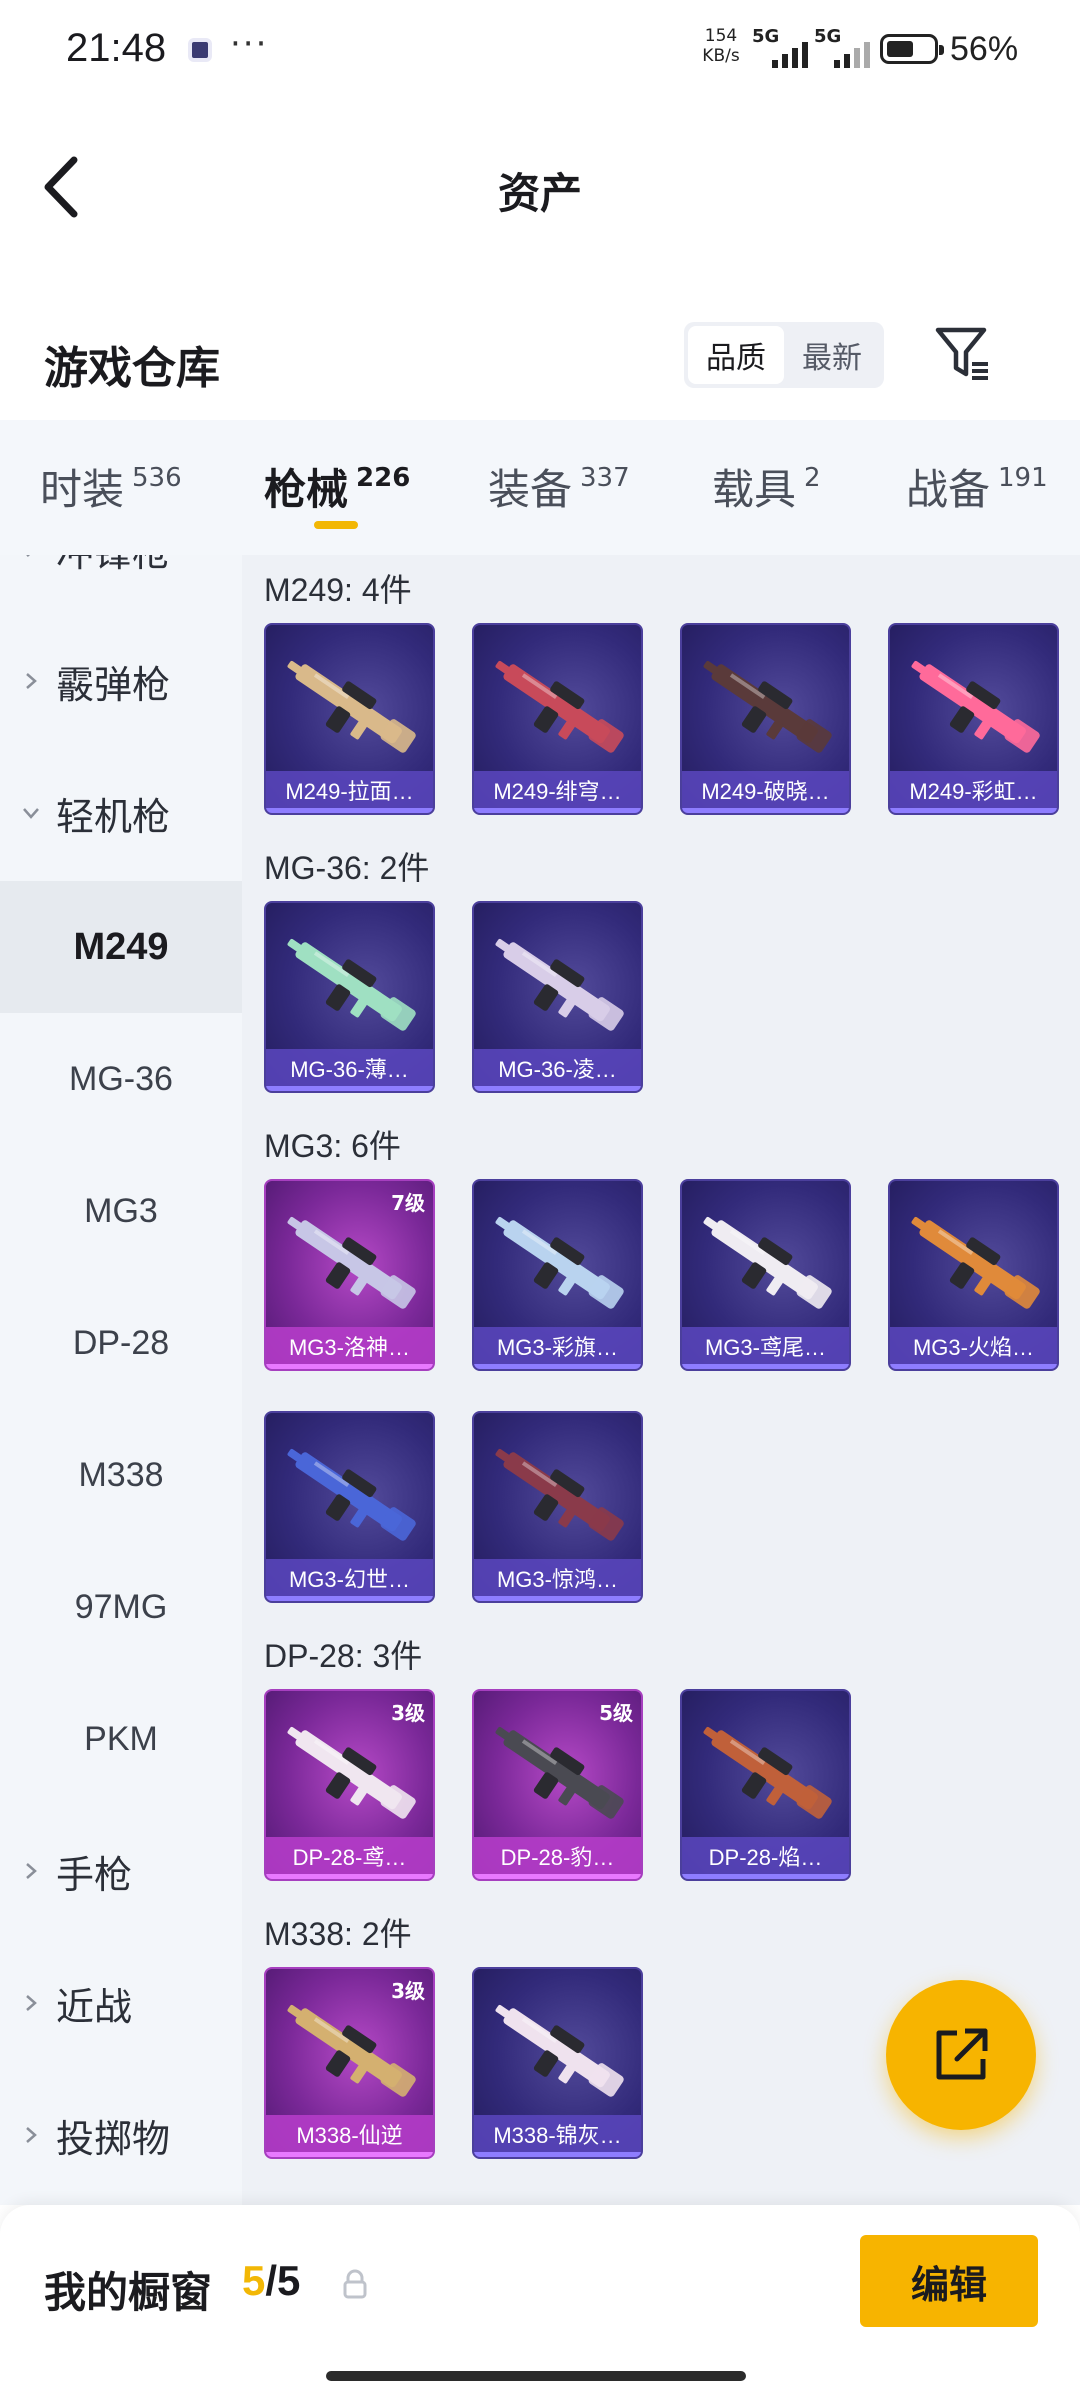 This screenshot has height=2400, width=1080. Describe the element at coordinates (605, 478) in the screenshot. I see `tab-count: 337` at that location.